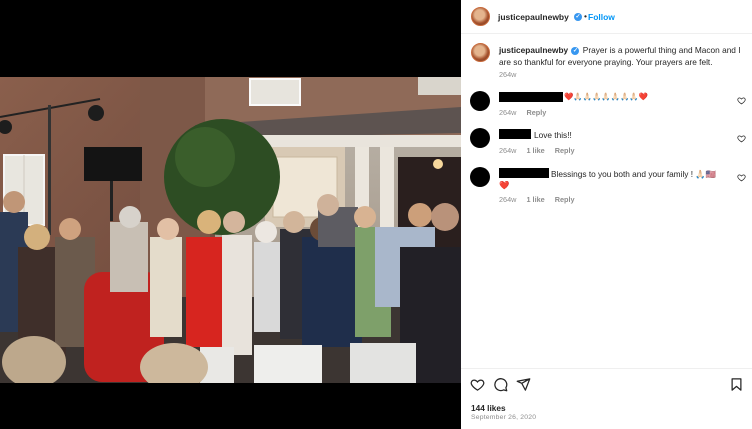 The width and height of the screenshot is (752, 429). Describe the element at coordinates (736, 384) in the screenshot. I see `bookmark-icon` at that location.